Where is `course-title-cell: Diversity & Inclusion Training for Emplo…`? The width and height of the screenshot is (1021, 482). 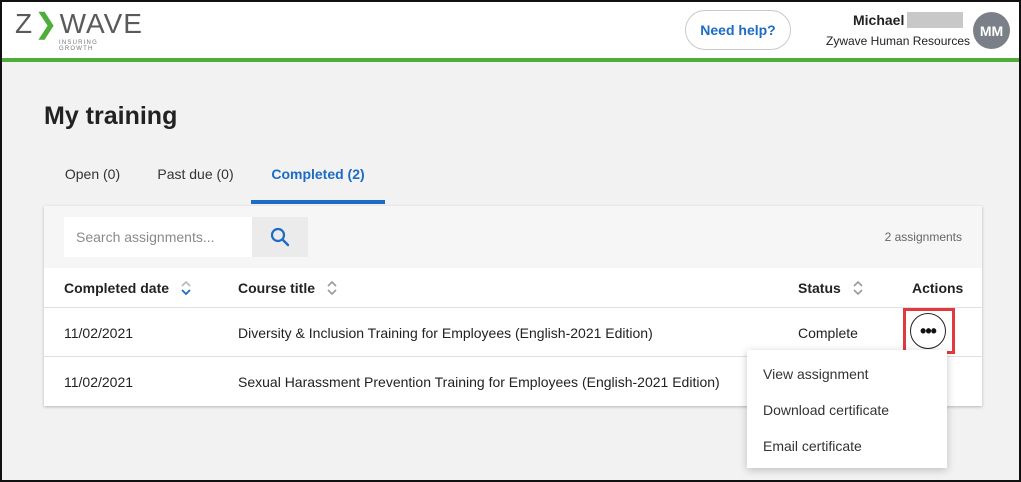 course-title-cell: Diversity & Inclusion Training for Emplo… is located at coordinates (445, 332).